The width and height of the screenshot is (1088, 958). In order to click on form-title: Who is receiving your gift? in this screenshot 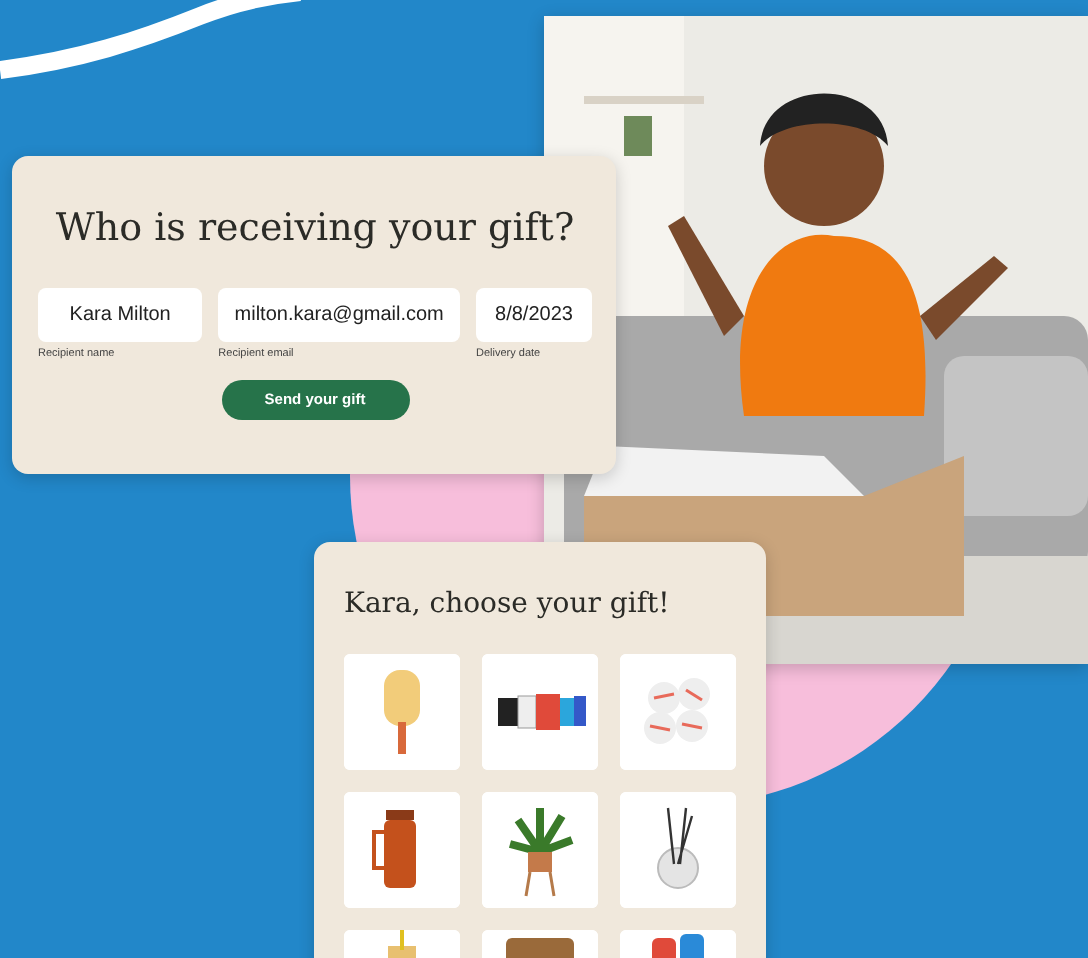, I will do `click(315, 229)`.